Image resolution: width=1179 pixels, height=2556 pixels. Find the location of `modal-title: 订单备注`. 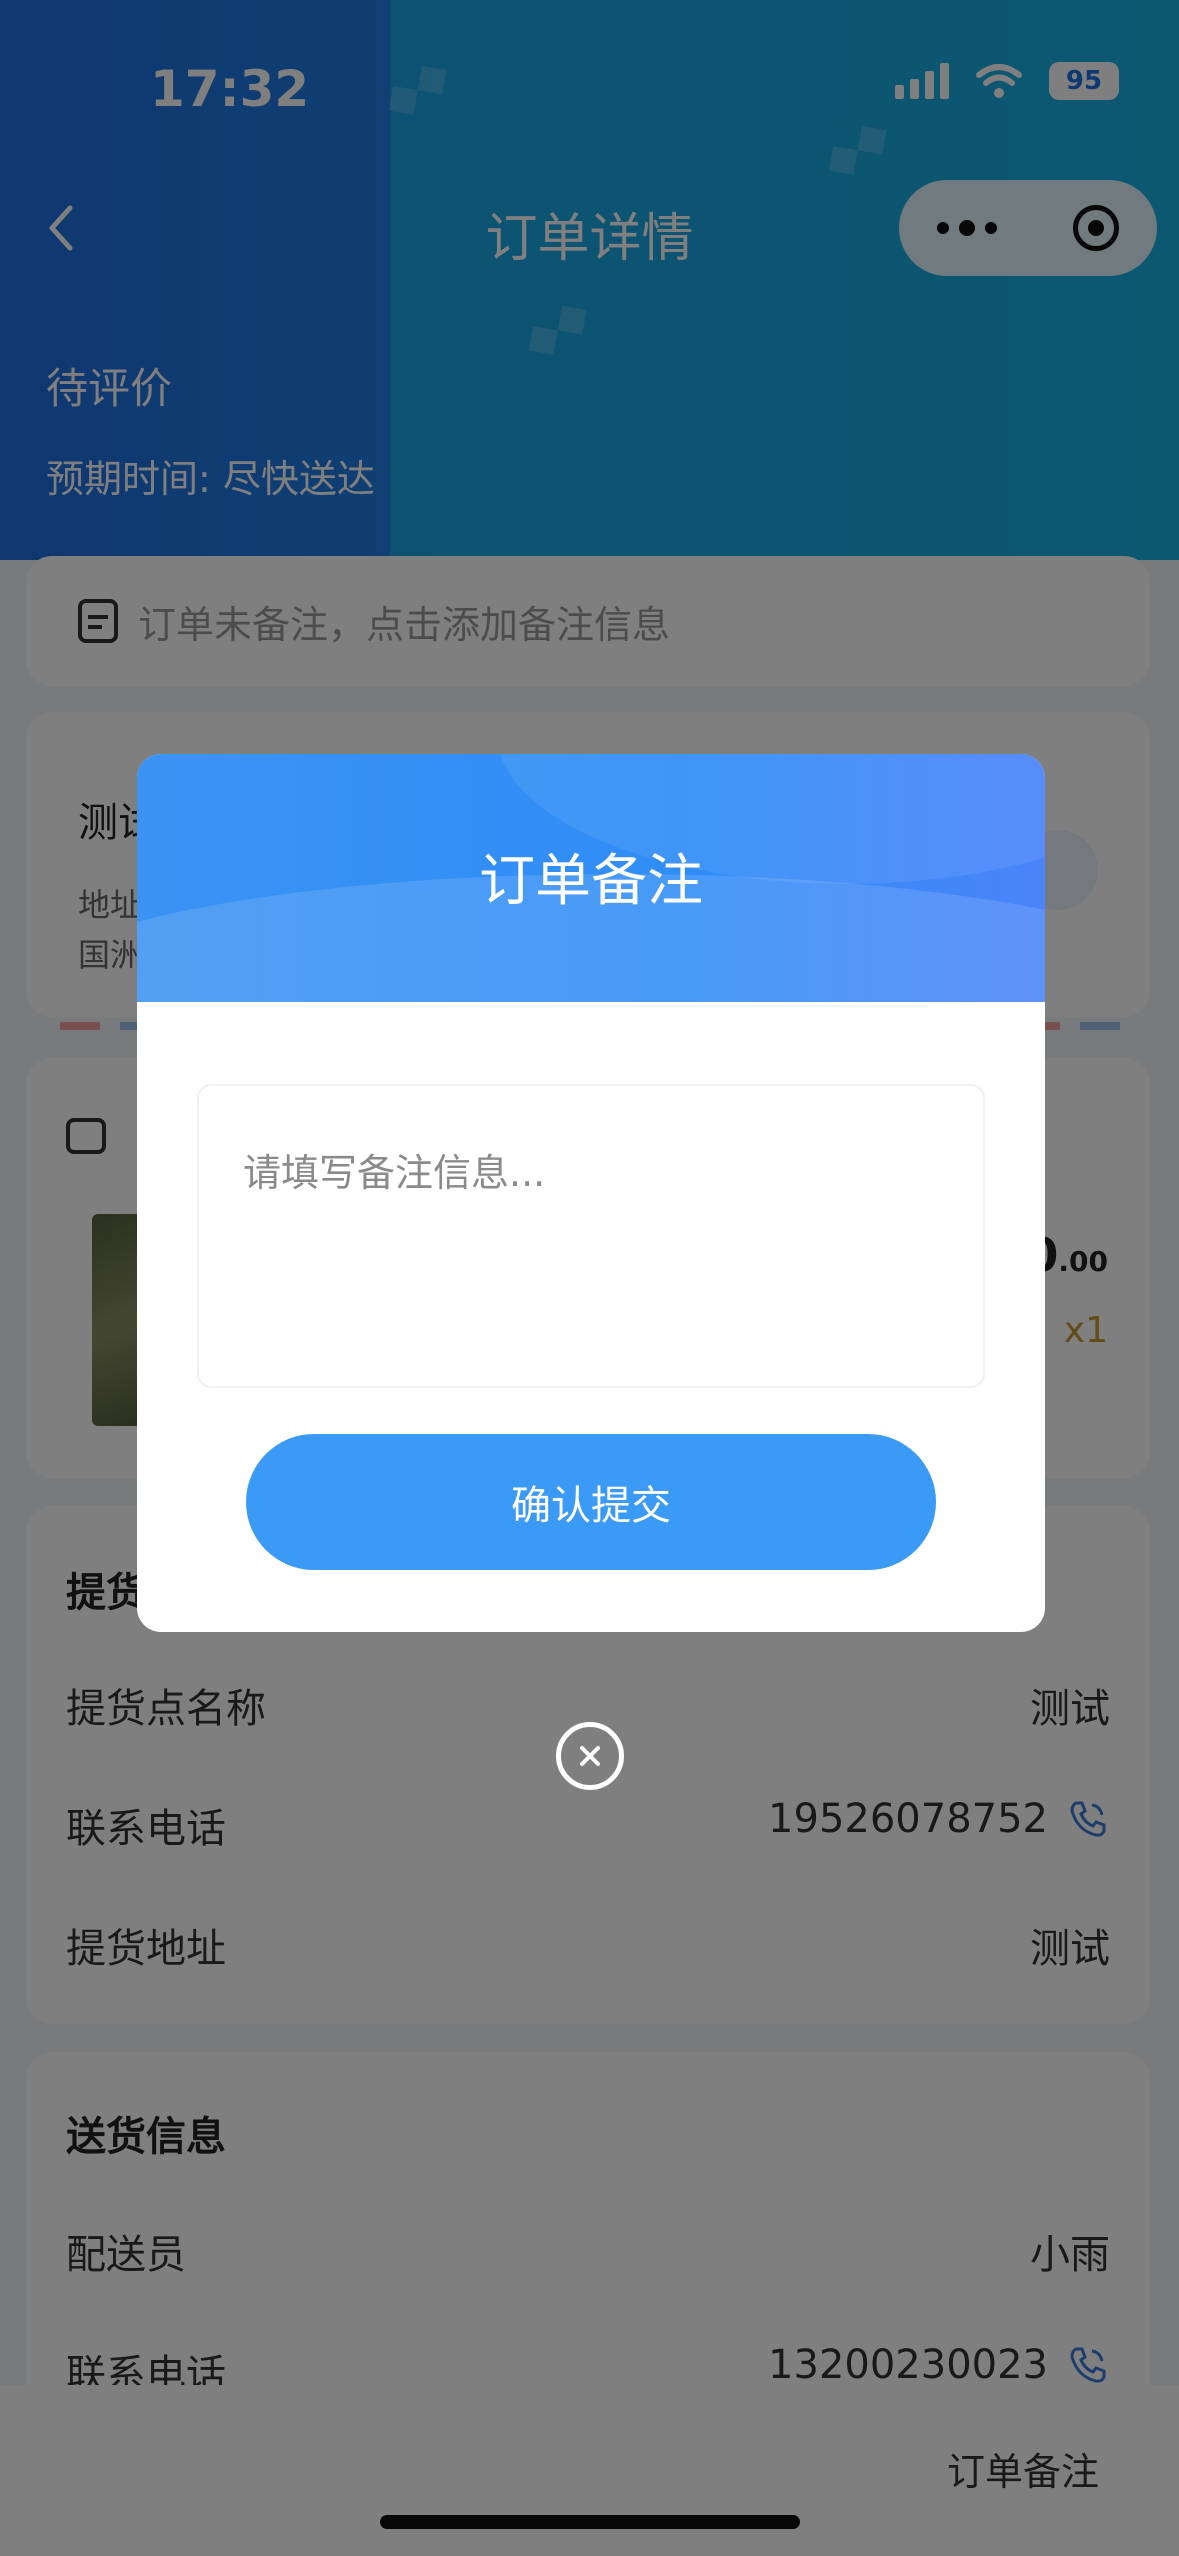

modal-title: 订单备注 is located at coordinates (591, 881).